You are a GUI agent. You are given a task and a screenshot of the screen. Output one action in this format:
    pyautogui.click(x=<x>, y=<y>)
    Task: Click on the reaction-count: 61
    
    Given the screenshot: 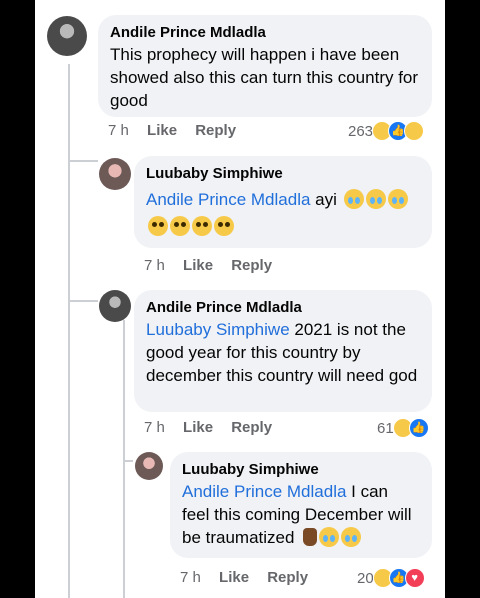 What is the action you would take?
    pyautogui.click(x=385, y=428)
    